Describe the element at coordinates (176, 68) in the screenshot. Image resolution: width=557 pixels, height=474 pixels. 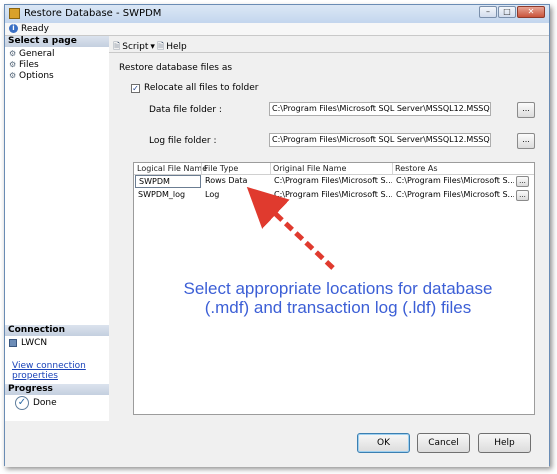
I see `restore-files-group-label: Restore database files as` at that location.